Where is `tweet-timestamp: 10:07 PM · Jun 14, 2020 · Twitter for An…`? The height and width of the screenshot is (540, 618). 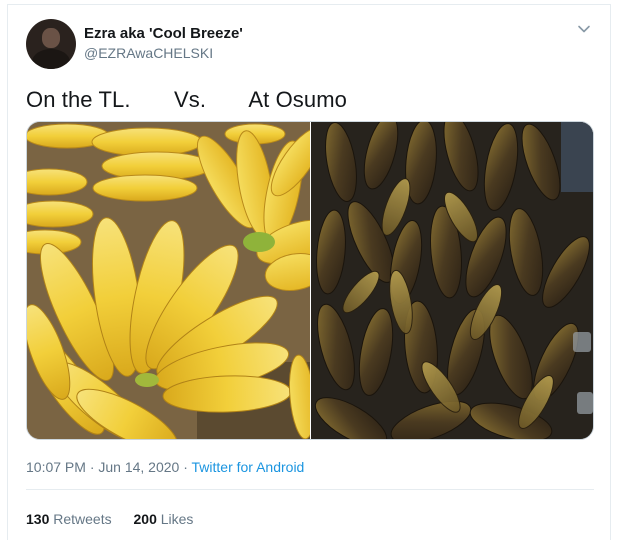
tweet-timestamp: 10:07 PM · Jun 14, 2020 · Twitter for An… is located at coordinates (165, 467).